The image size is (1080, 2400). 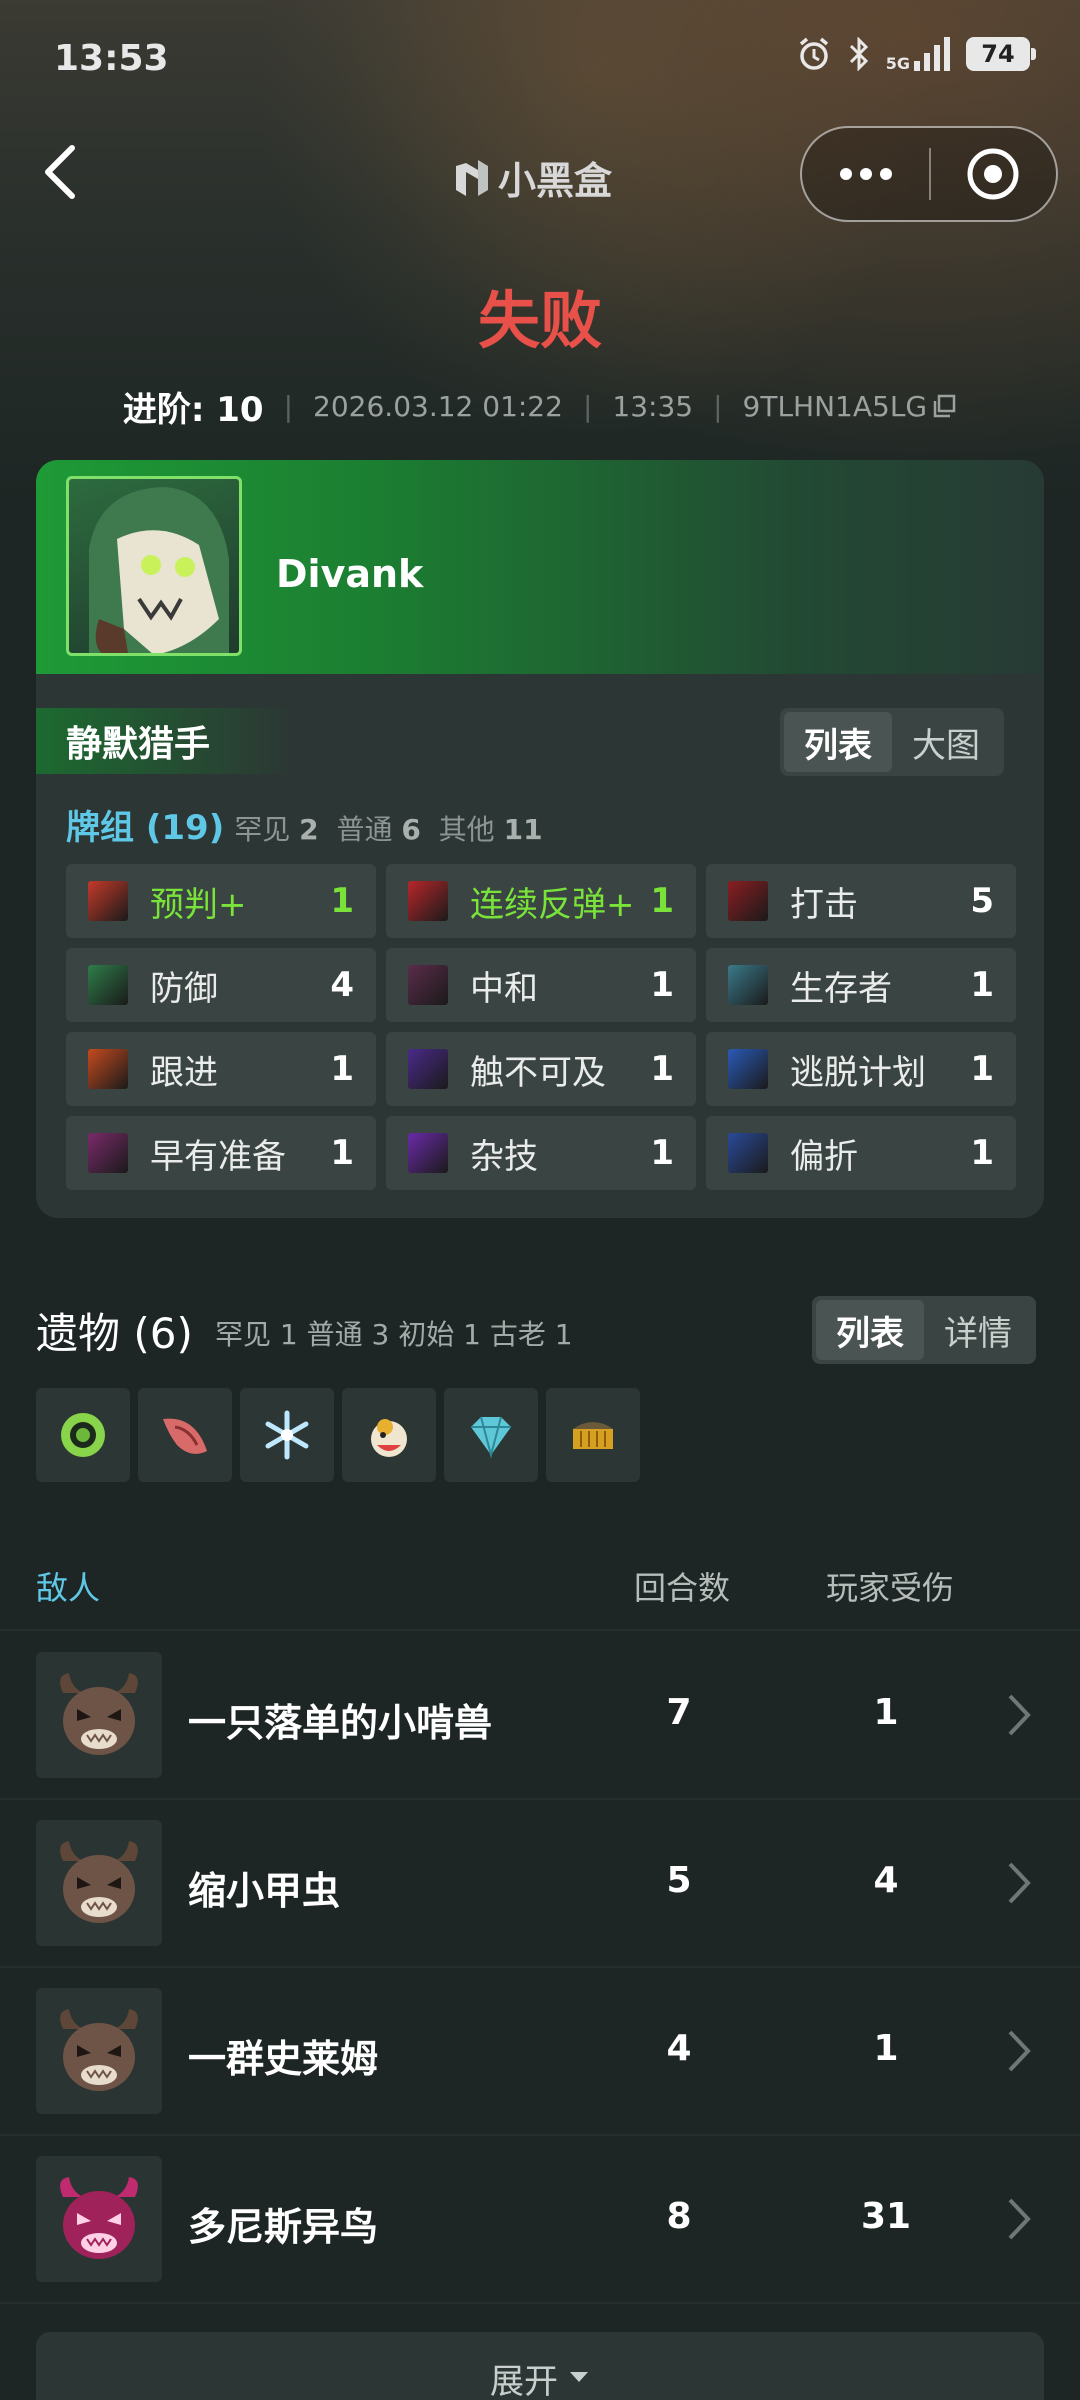 I want to click on back-arrow-icon, so click(x=60, y=172).